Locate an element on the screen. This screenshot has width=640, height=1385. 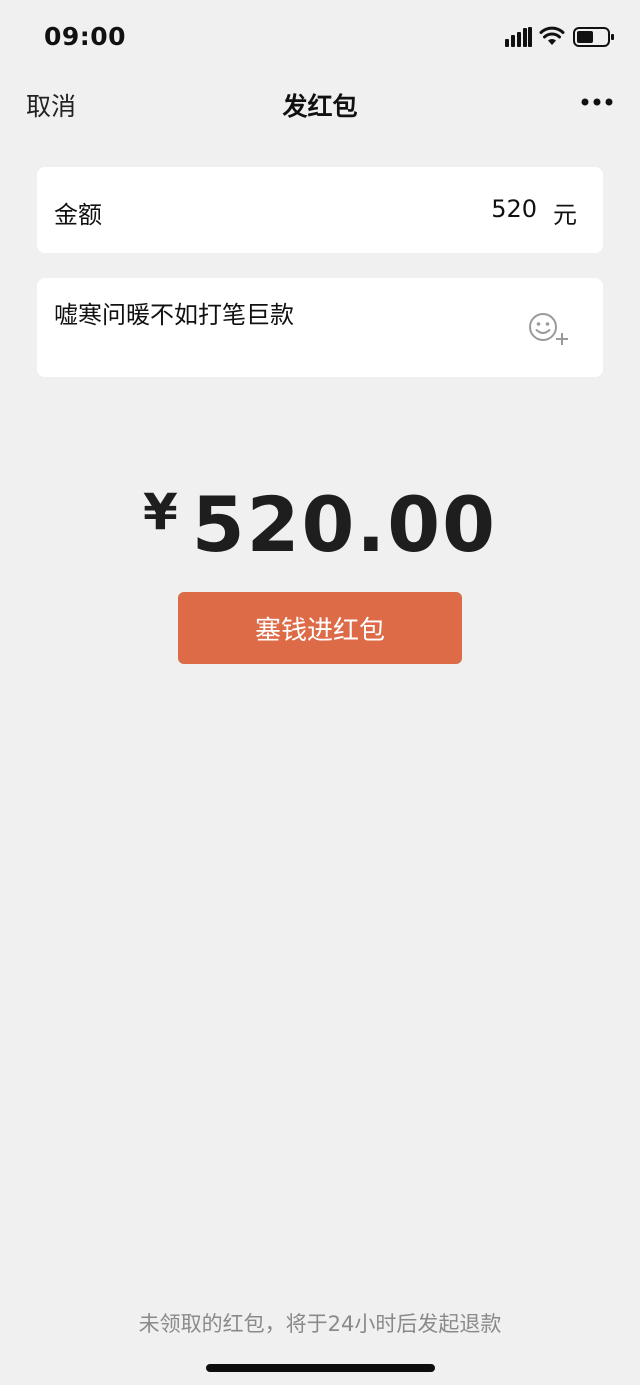
signal-icon is located at coordinates (518, 37).